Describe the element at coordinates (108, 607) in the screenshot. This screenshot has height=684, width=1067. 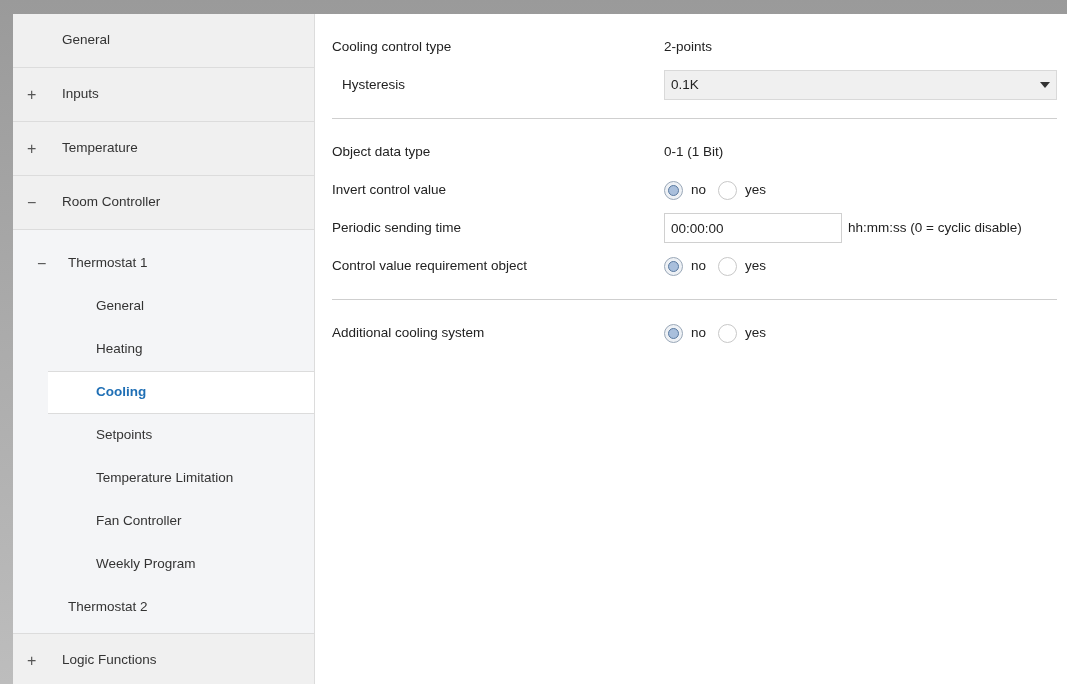
I see `sidebar-item: Thermostat 2` at that location.